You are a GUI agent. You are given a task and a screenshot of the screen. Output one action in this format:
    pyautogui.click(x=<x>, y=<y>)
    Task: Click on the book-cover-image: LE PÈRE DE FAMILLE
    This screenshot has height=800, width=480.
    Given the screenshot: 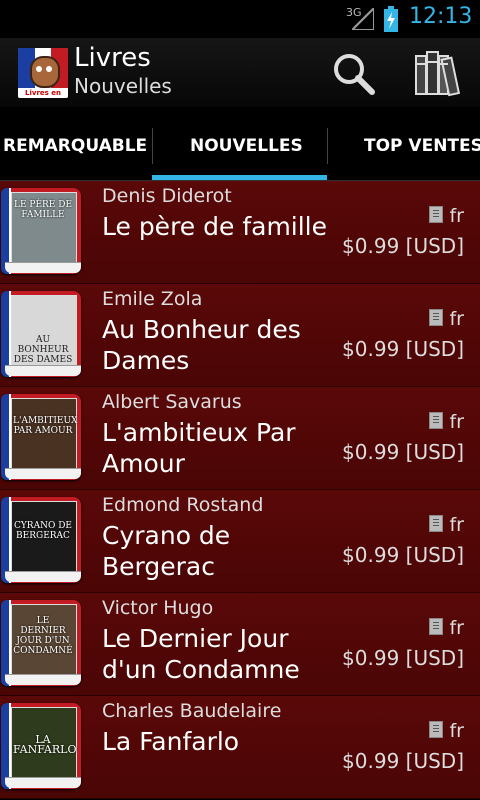 What is the action you would take?
    pyautogui.click(x=44, y=232)
    